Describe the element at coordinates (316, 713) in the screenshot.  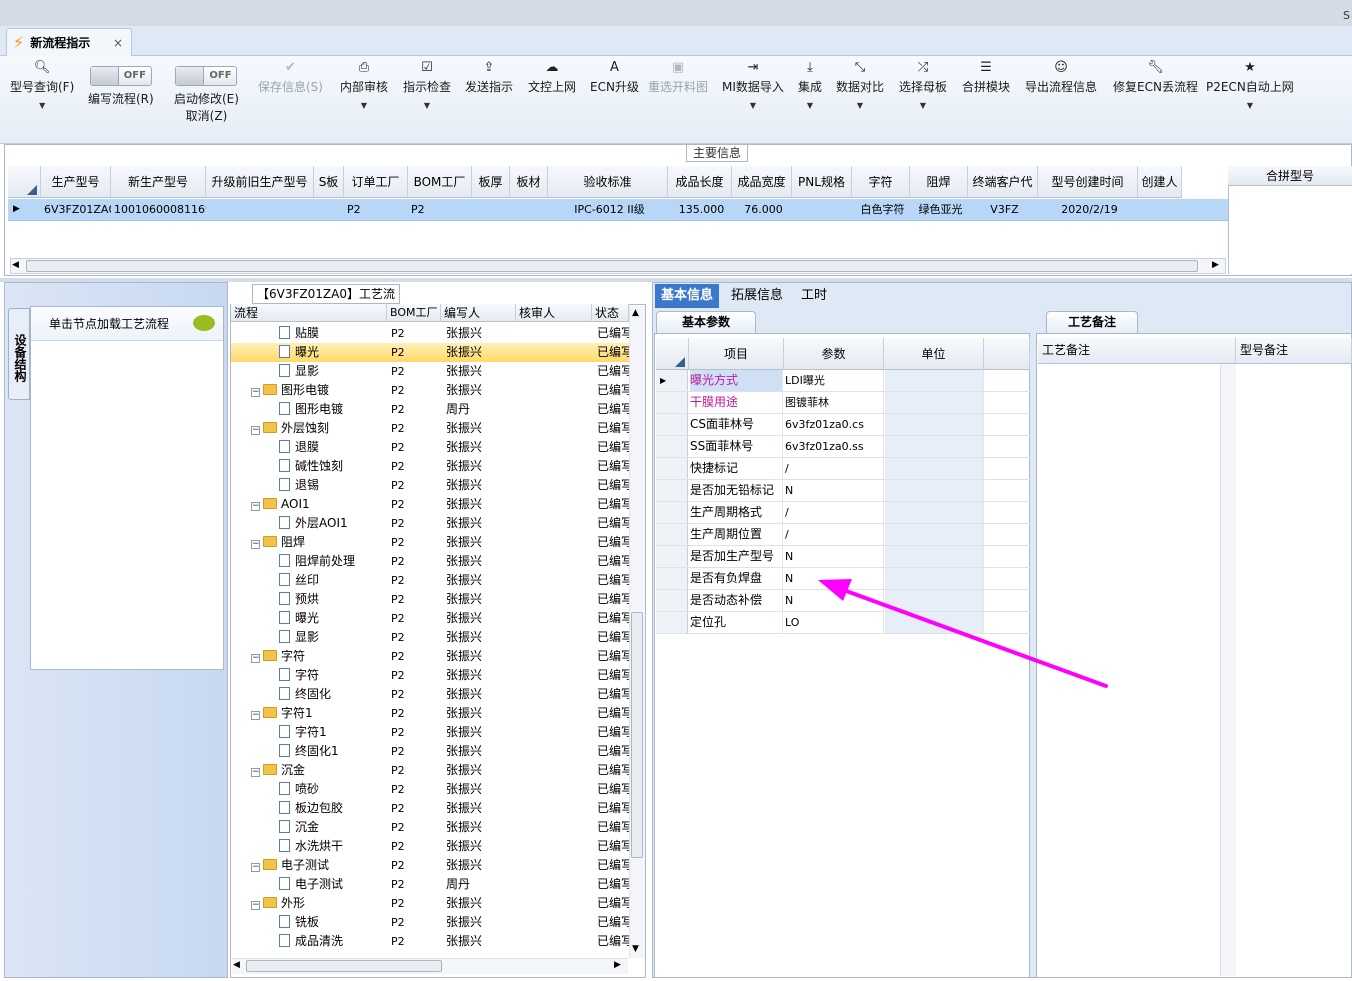
I see `tree-node: − 字符1` at that location.